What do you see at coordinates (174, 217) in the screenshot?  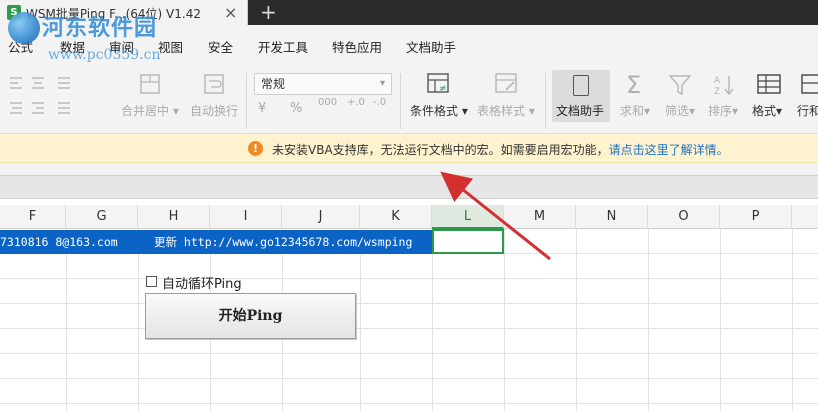 I see `column-header-h: H` at bounding box center [174, 217].